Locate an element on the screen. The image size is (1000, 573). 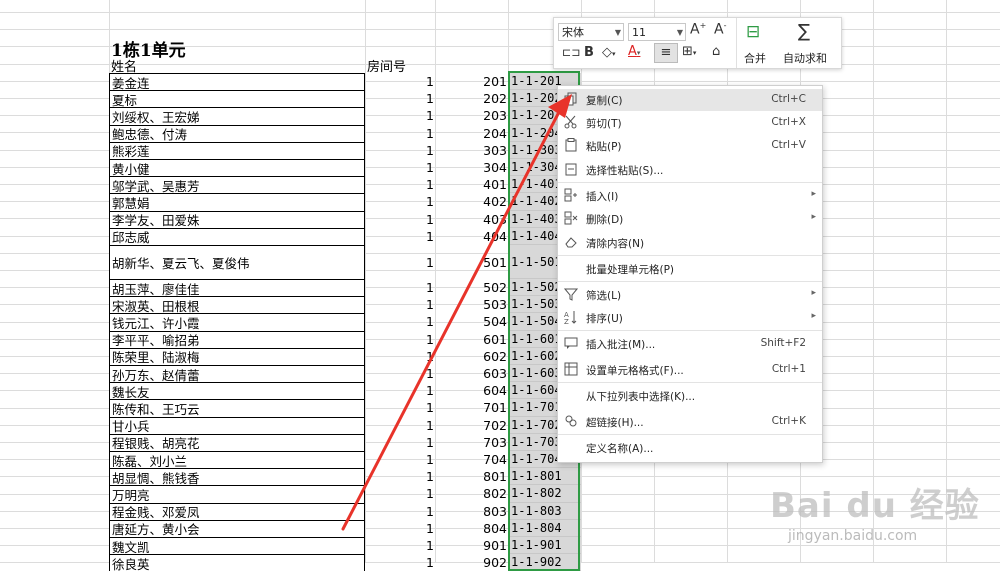
watermark-logo: Bai du 经验 is located at coordinates (875, 506).